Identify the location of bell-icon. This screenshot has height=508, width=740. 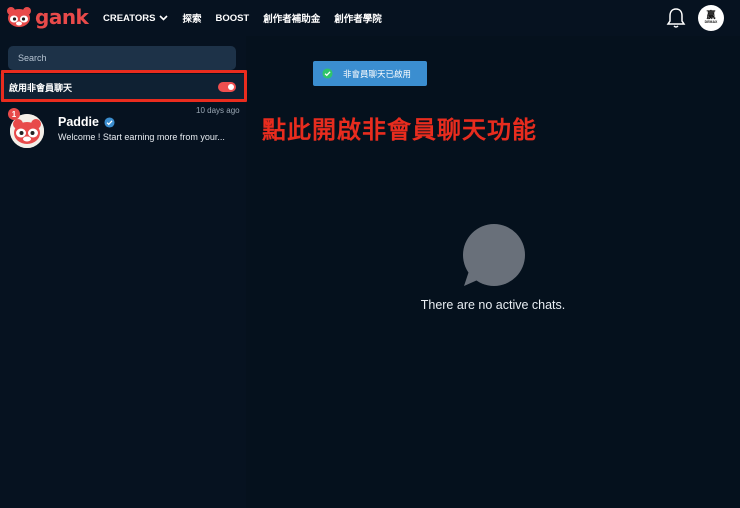
(676, 18).